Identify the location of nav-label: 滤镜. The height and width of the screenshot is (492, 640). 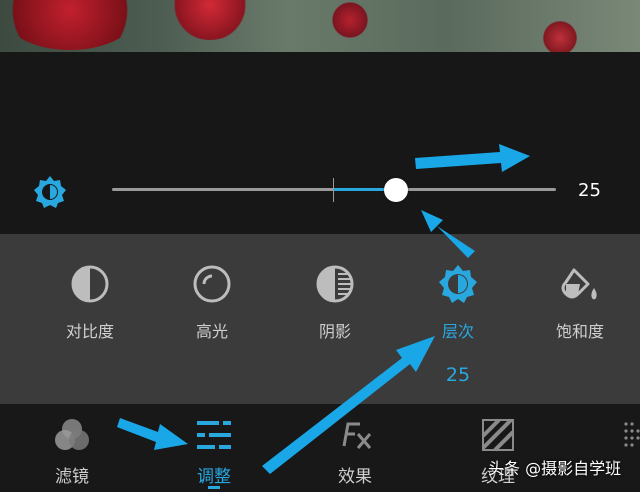
(72, 477).